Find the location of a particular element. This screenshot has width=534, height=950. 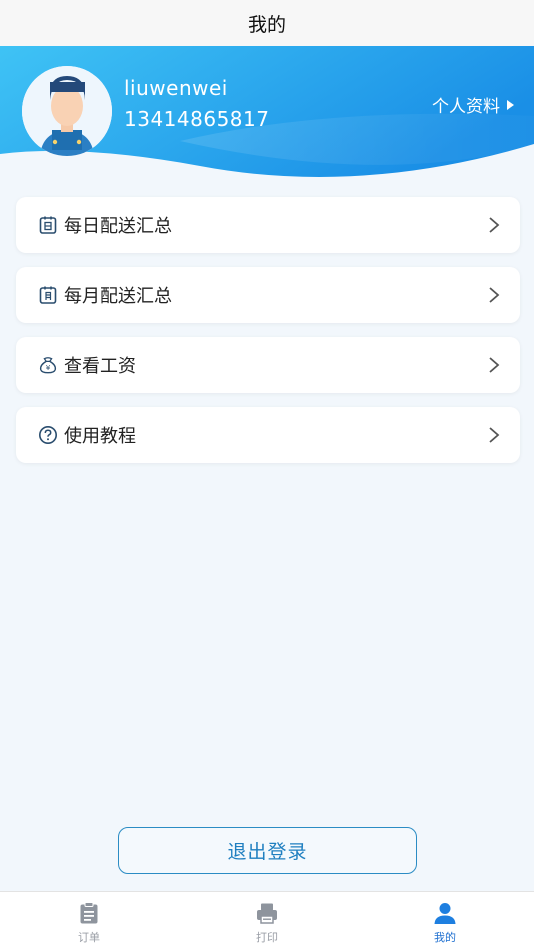

top-bar: 我的 is located at coordinates (267, 23).